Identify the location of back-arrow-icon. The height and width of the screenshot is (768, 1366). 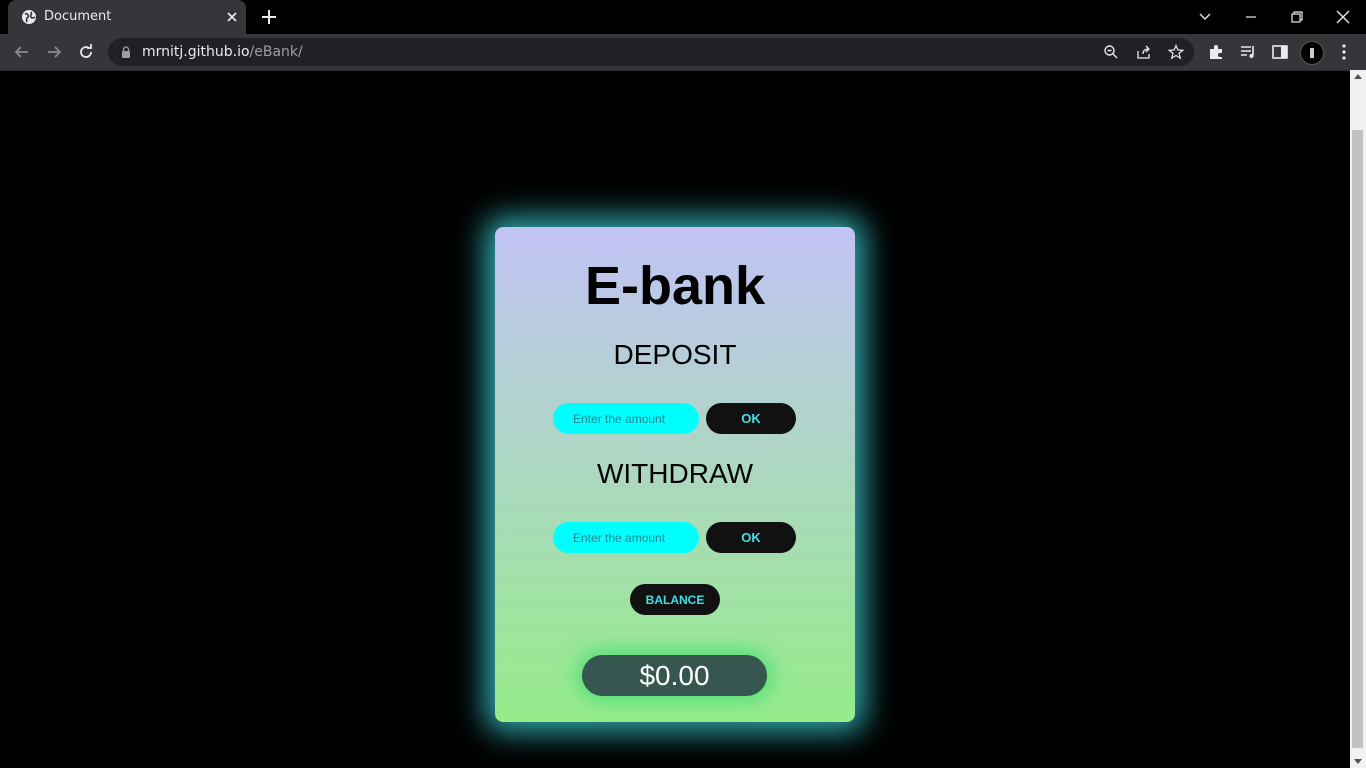
(22, 52).